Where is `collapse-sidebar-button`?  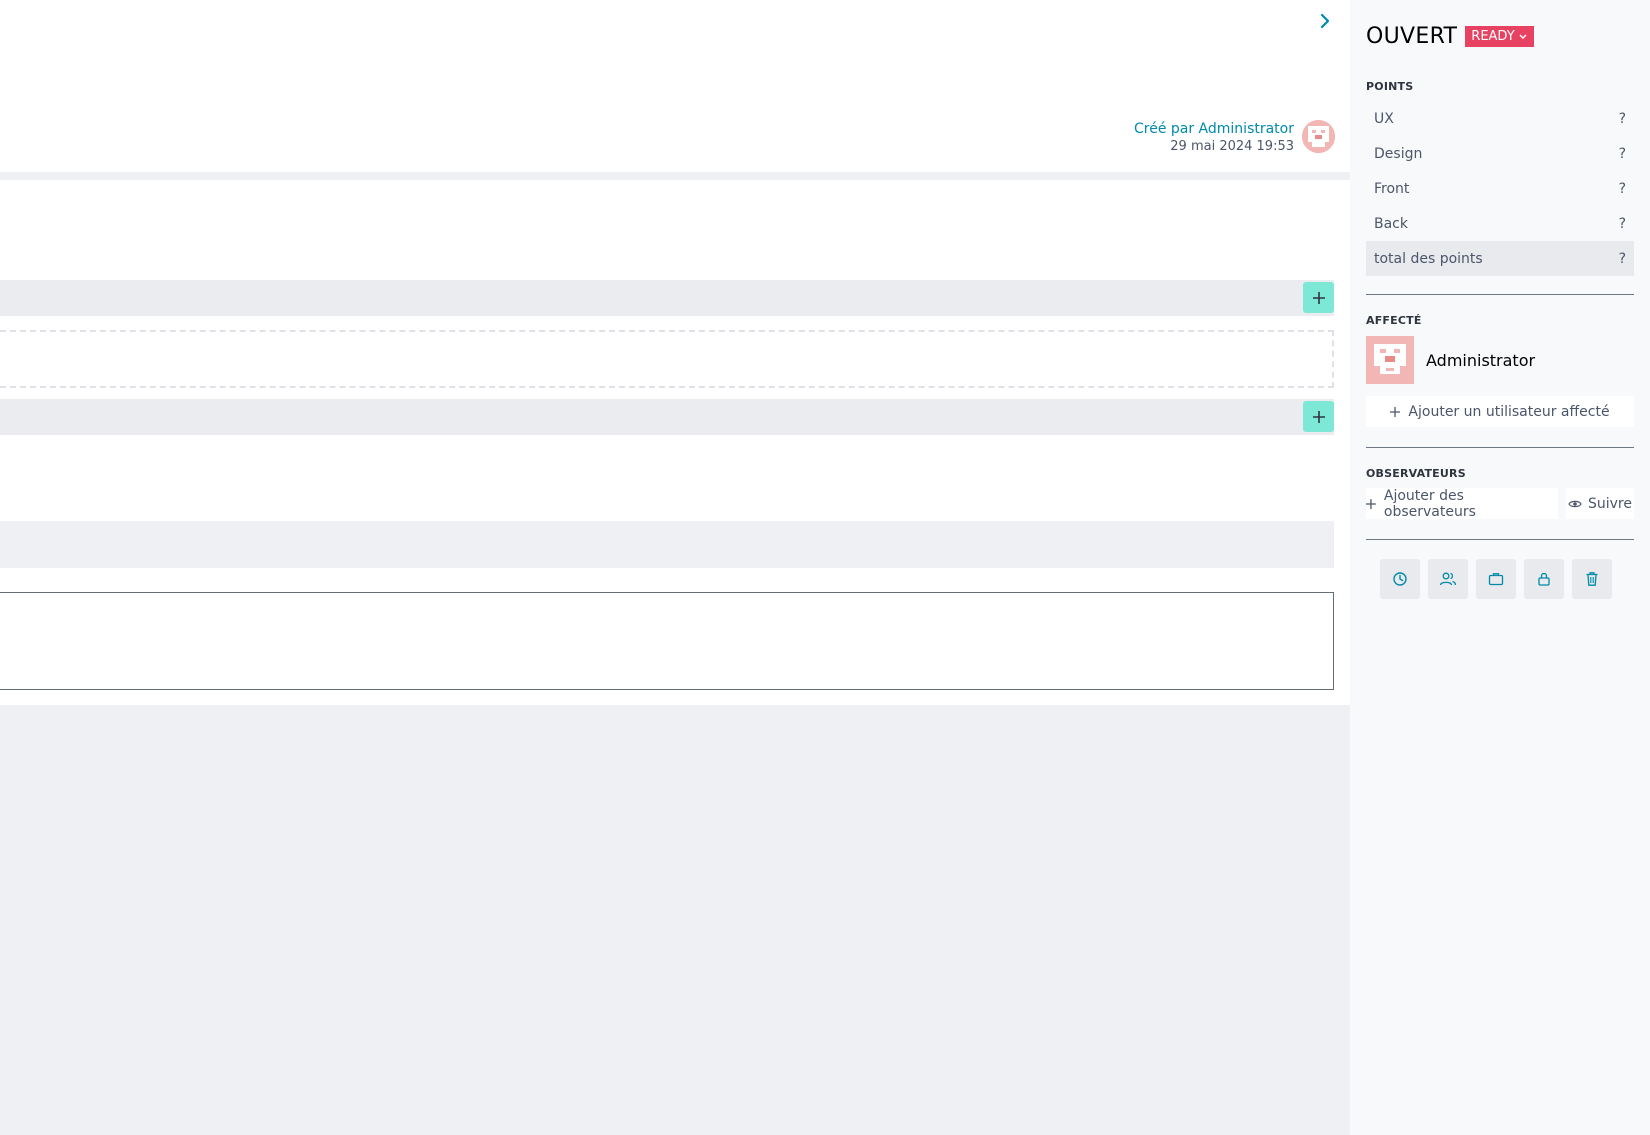 collapse-sidebar-button is located at coordinates (1325, 21).